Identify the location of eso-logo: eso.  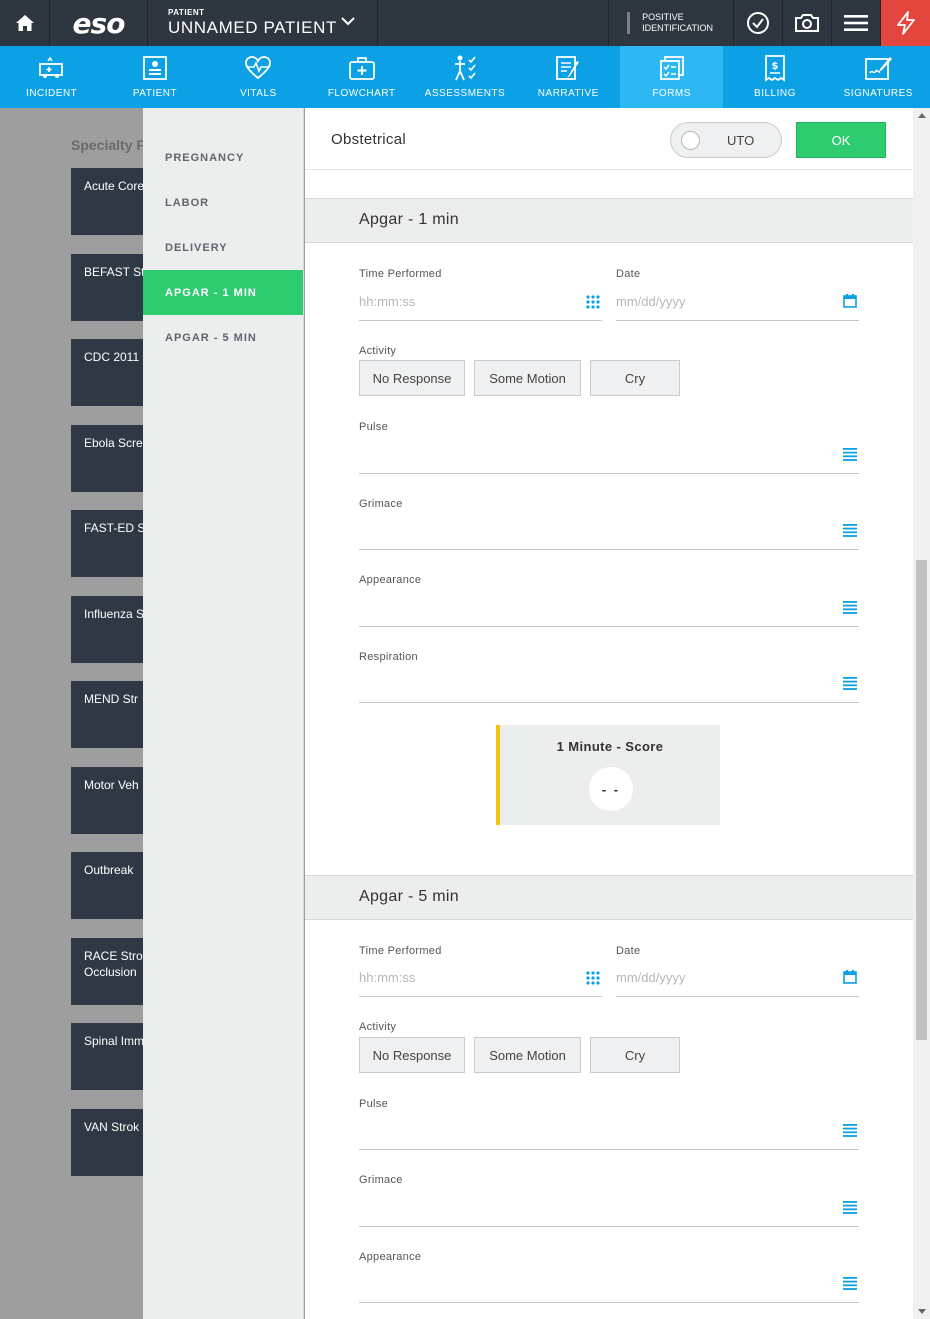
(99, 23).